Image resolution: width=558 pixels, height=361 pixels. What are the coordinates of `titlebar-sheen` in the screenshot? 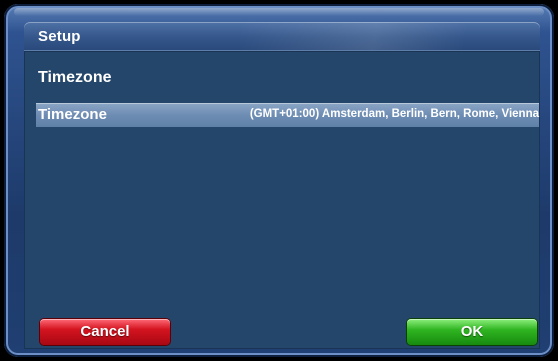 It's located at (390, 36).